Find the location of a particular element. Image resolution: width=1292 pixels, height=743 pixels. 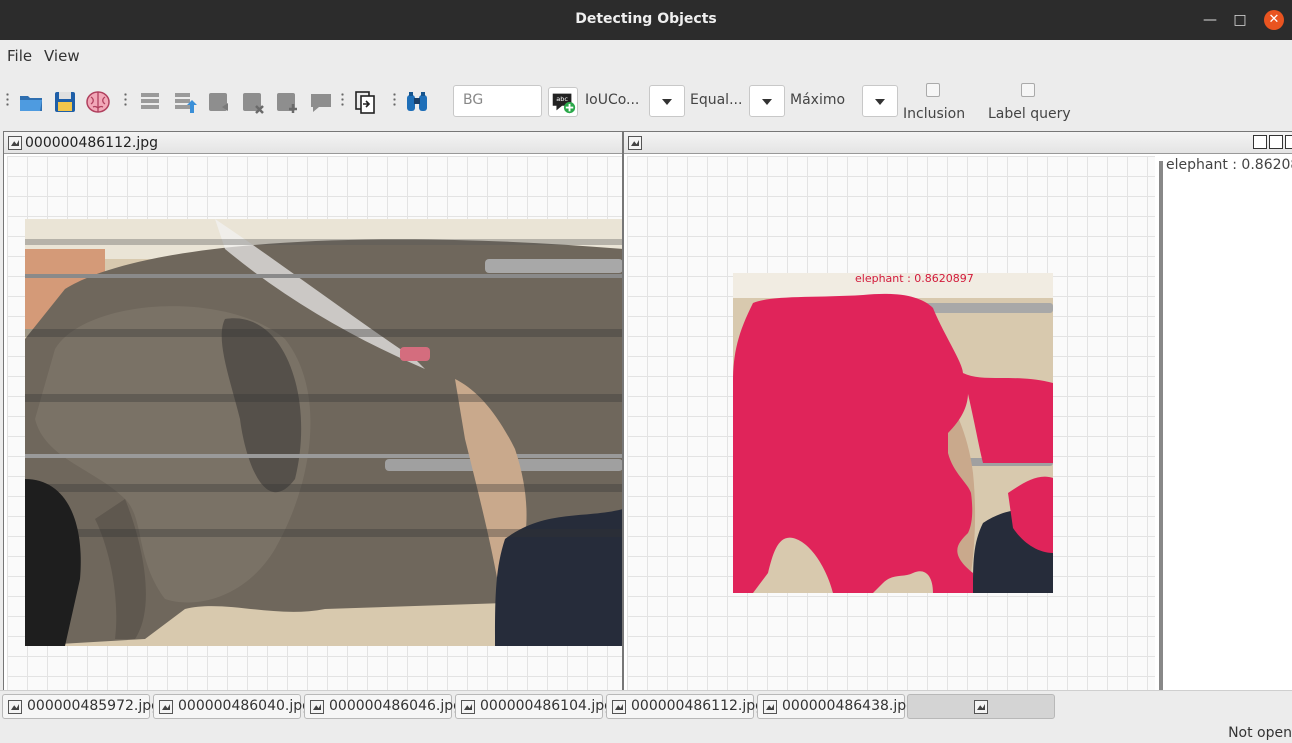

maximo-dropdown is located at coordinates (880, 101).